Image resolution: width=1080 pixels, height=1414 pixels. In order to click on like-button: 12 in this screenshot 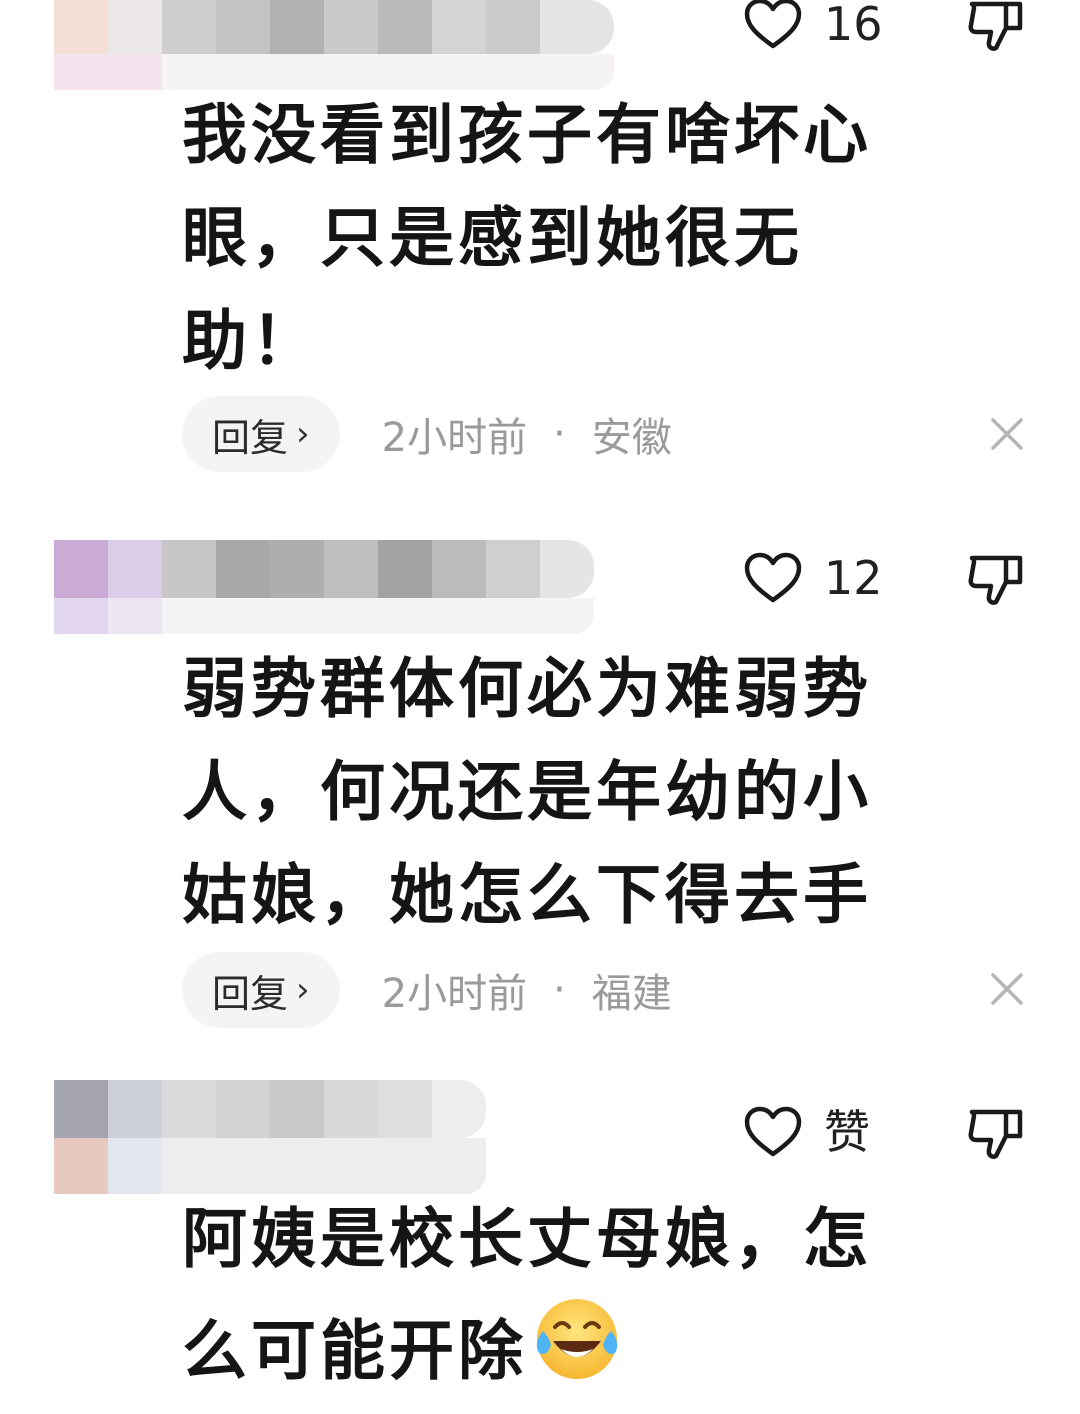, I will do `click(814, 578)`.